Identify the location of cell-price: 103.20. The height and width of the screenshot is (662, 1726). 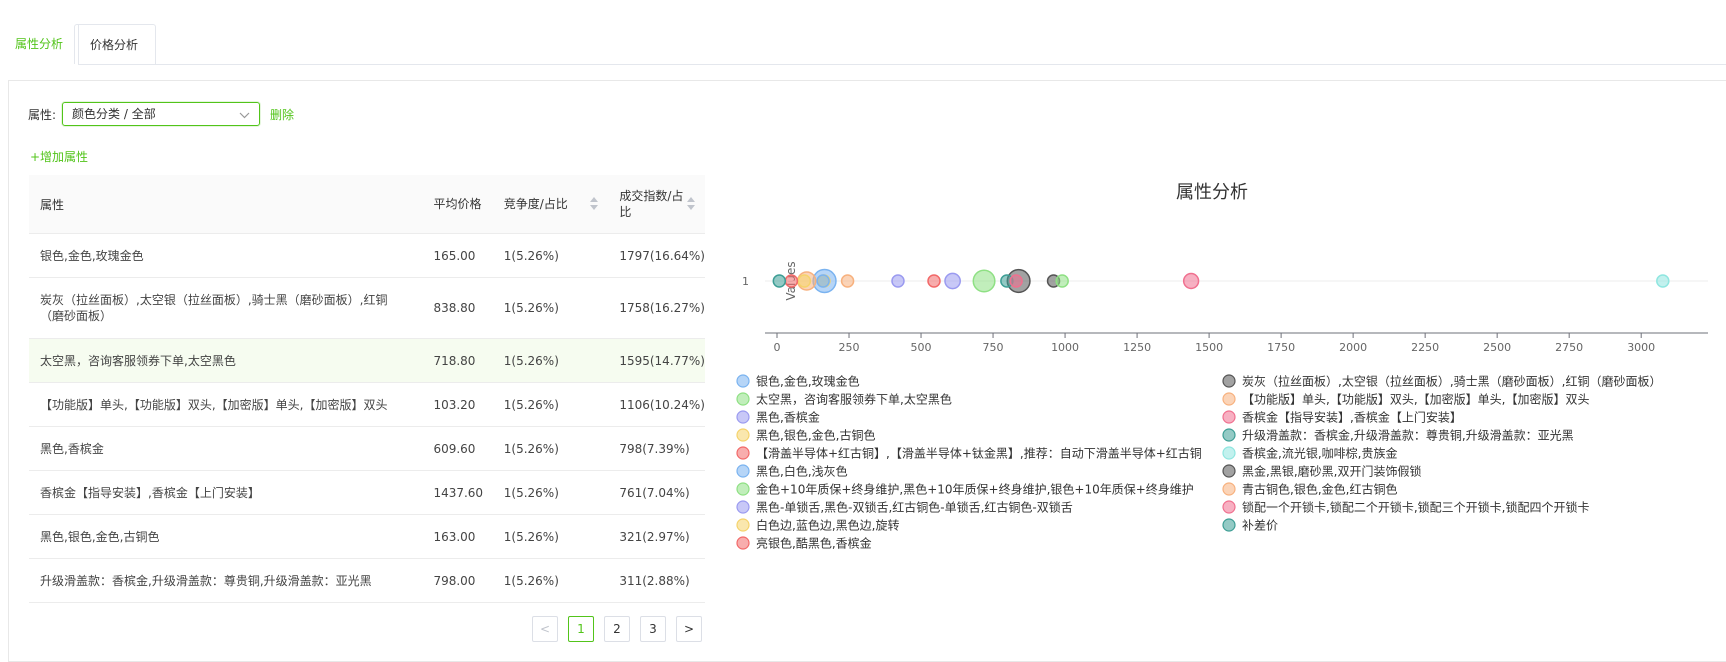
(457, 404).